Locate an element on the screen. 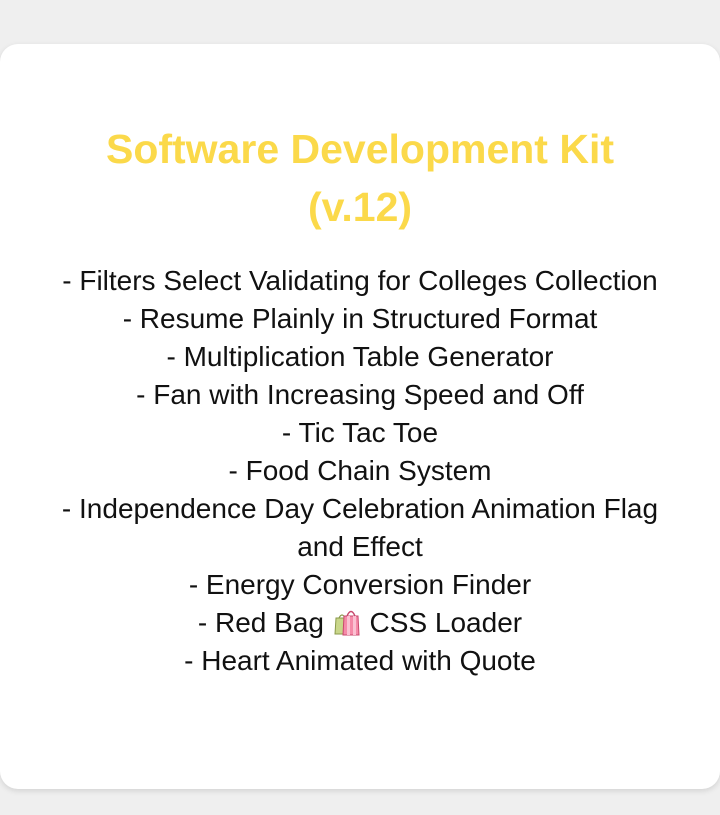  list-item: - Energy Conversion Finder is located at coordinates (360, 584).